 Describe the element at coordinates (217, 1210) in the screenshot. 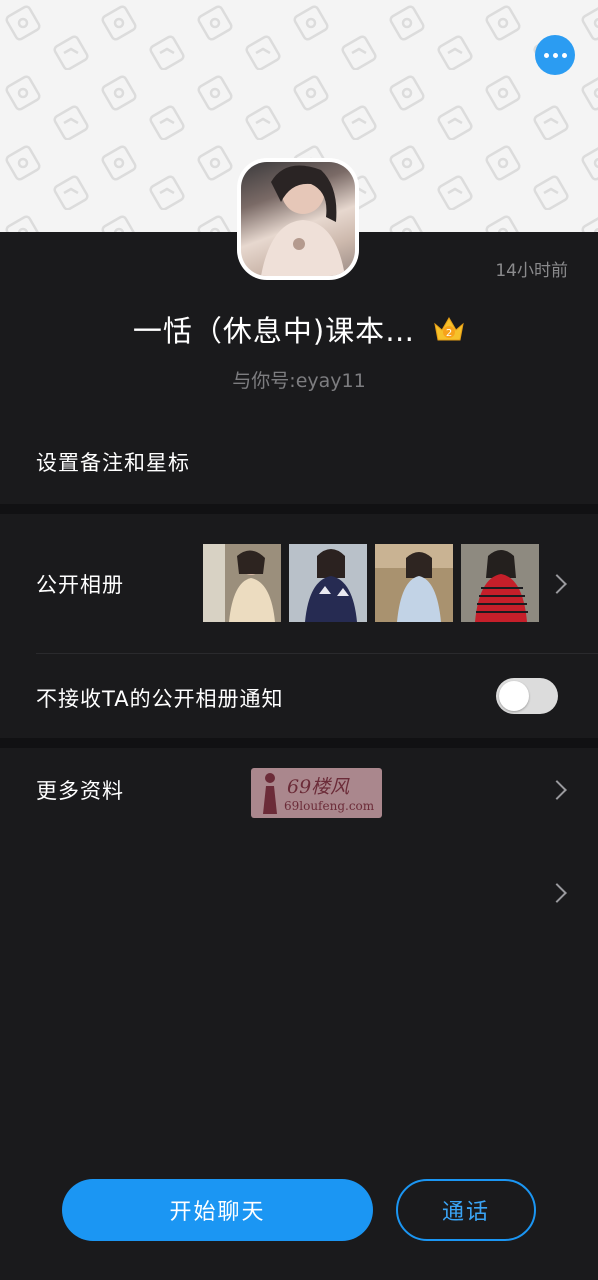

I see `start-chat-button: 开始聊天` at that location.